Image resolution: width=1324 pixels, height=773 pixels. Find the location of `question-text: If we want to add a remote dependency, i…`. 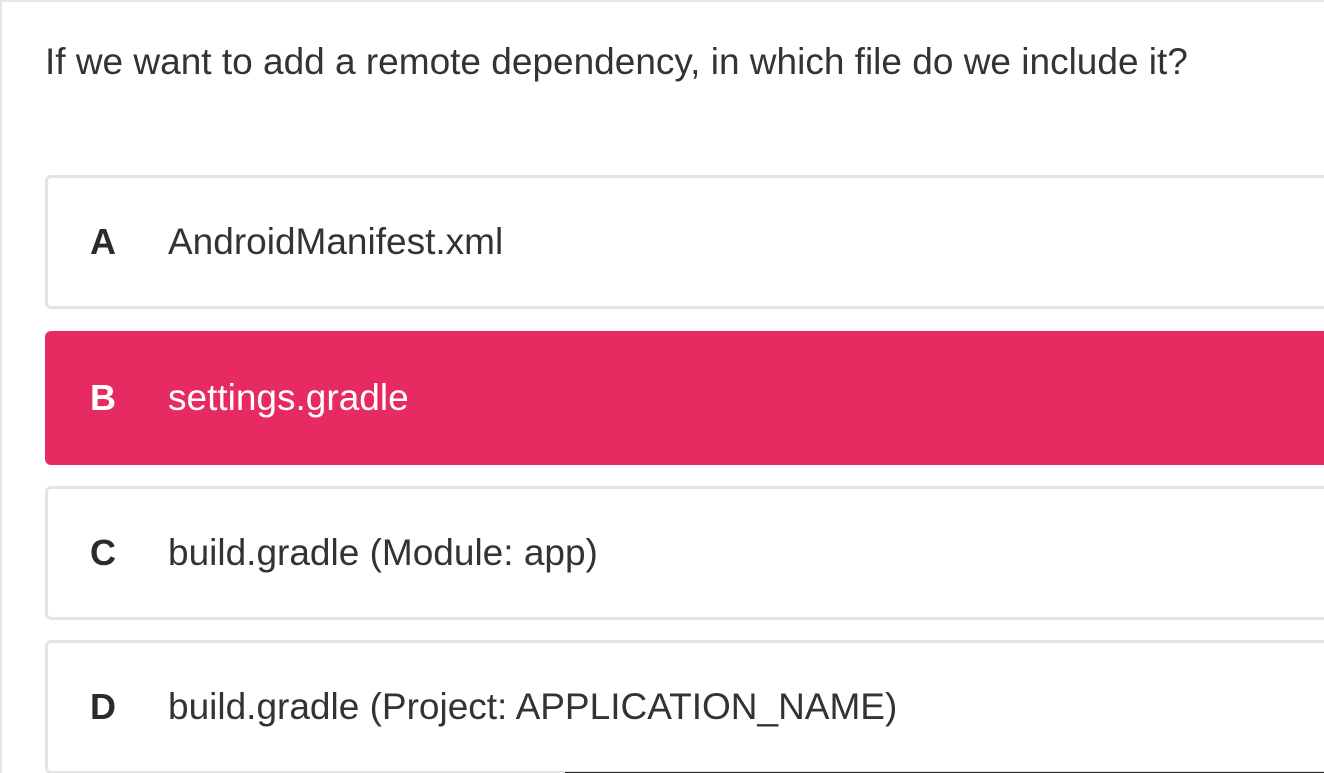

question-text: If we want to add a remote dependency, i… is located at coordinates (616, 61).